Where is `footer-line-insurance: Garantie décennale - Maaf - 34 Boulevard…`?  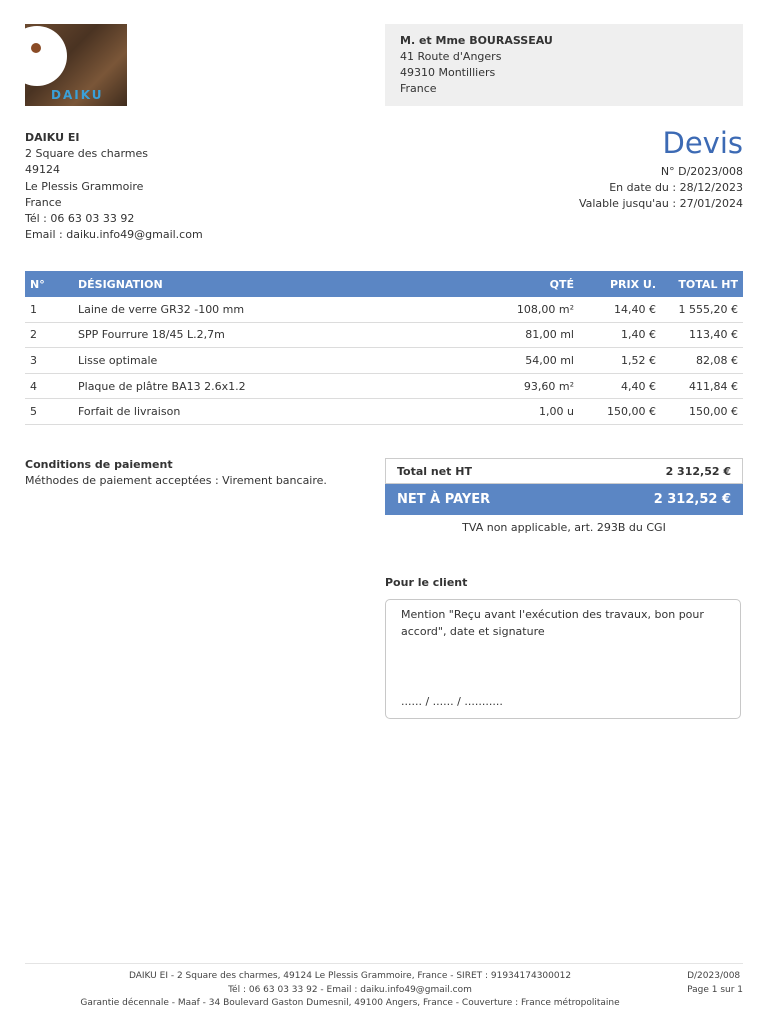 footer-line-insurance: Garantie décennale - Maaf - 34 Boulevard… is located at coordinates (350, 1003).